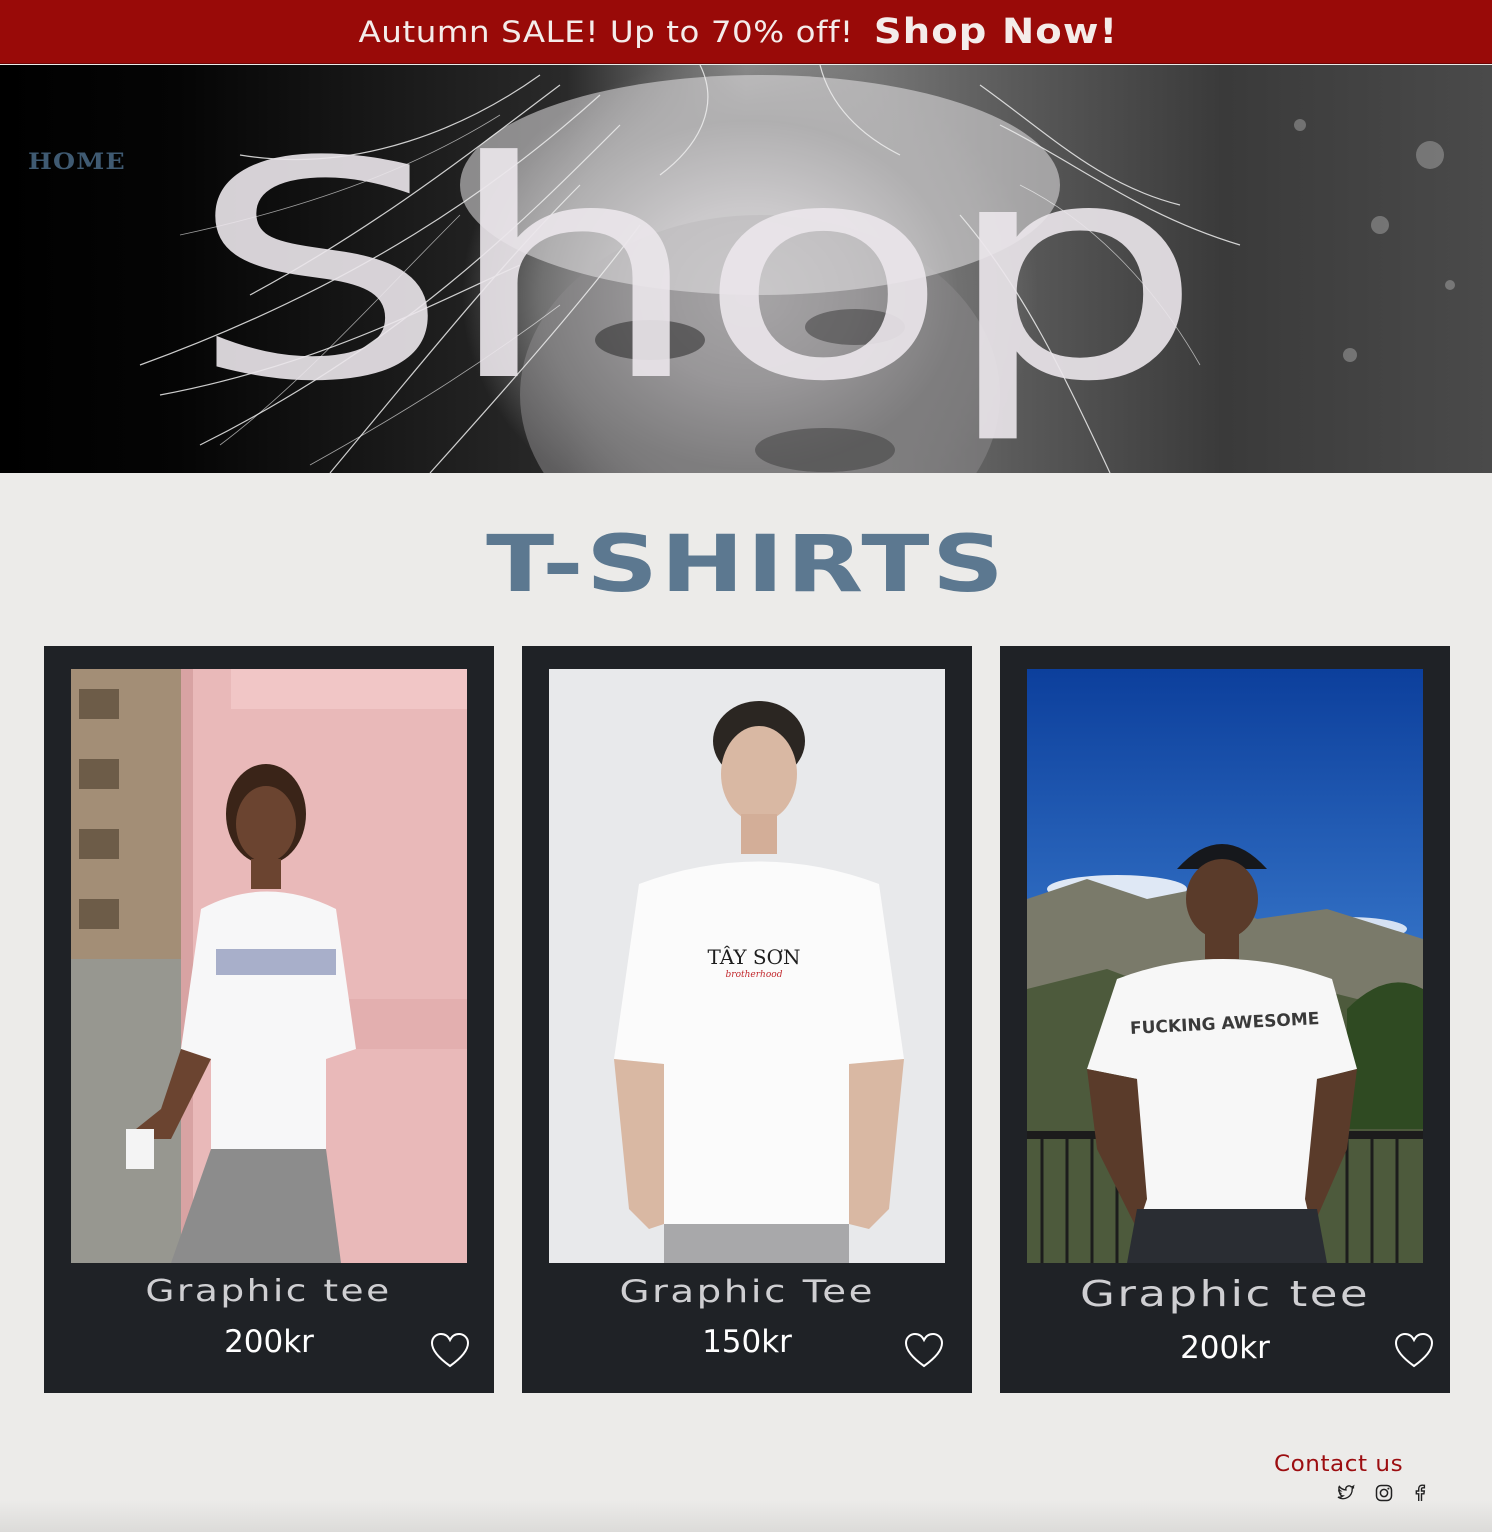 The width and height of the screenshot is (1492, 1532). Describe the element at coordinates (1225, 966) in the screenshot. I see `product-image: FUCKING AWESOME` at that location.